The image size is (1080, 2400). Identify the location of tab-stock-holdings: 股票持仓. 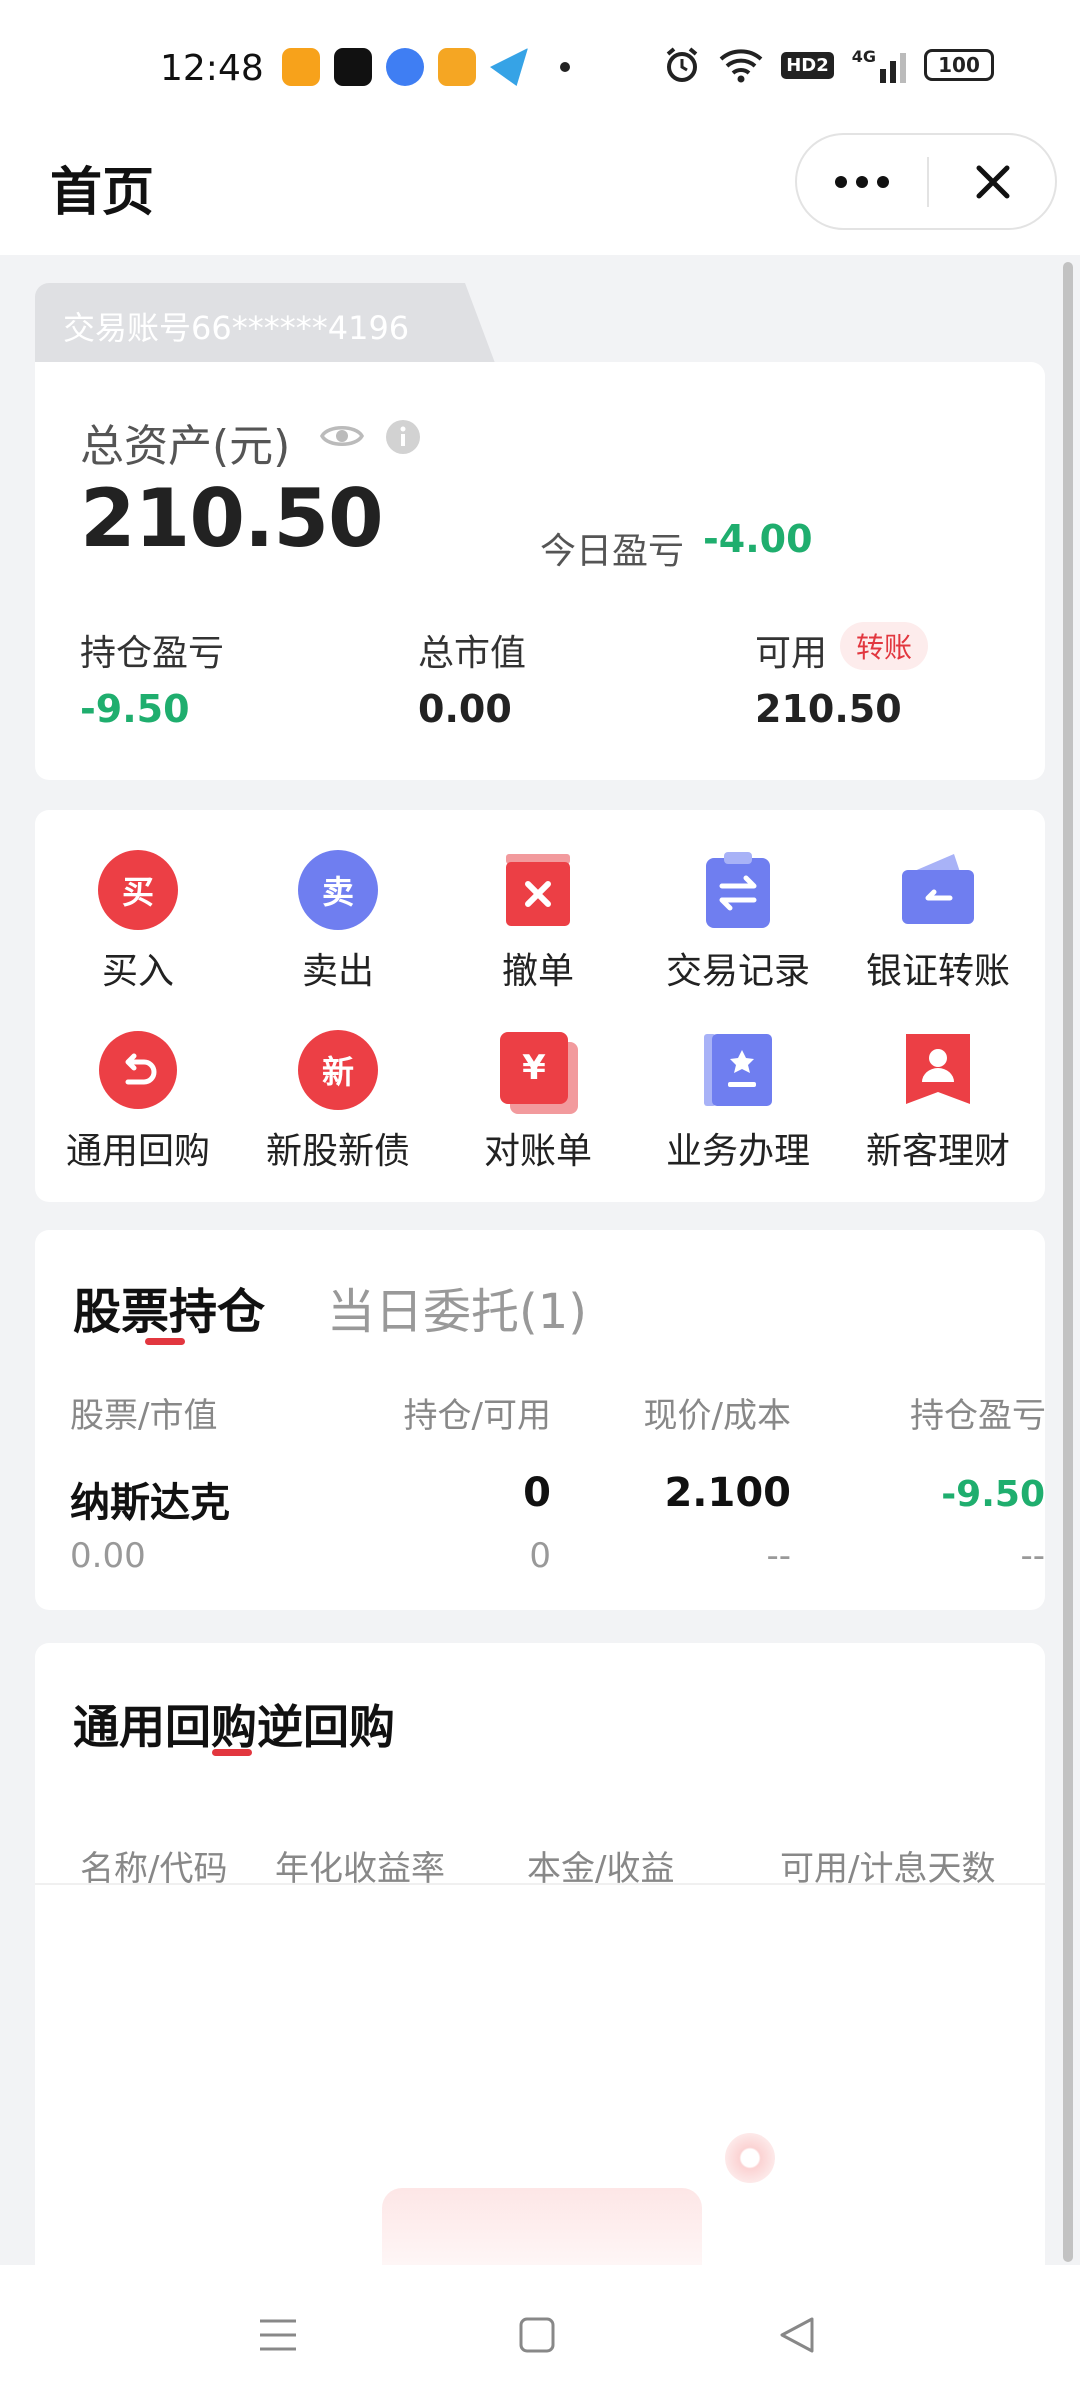
(169, 1307).